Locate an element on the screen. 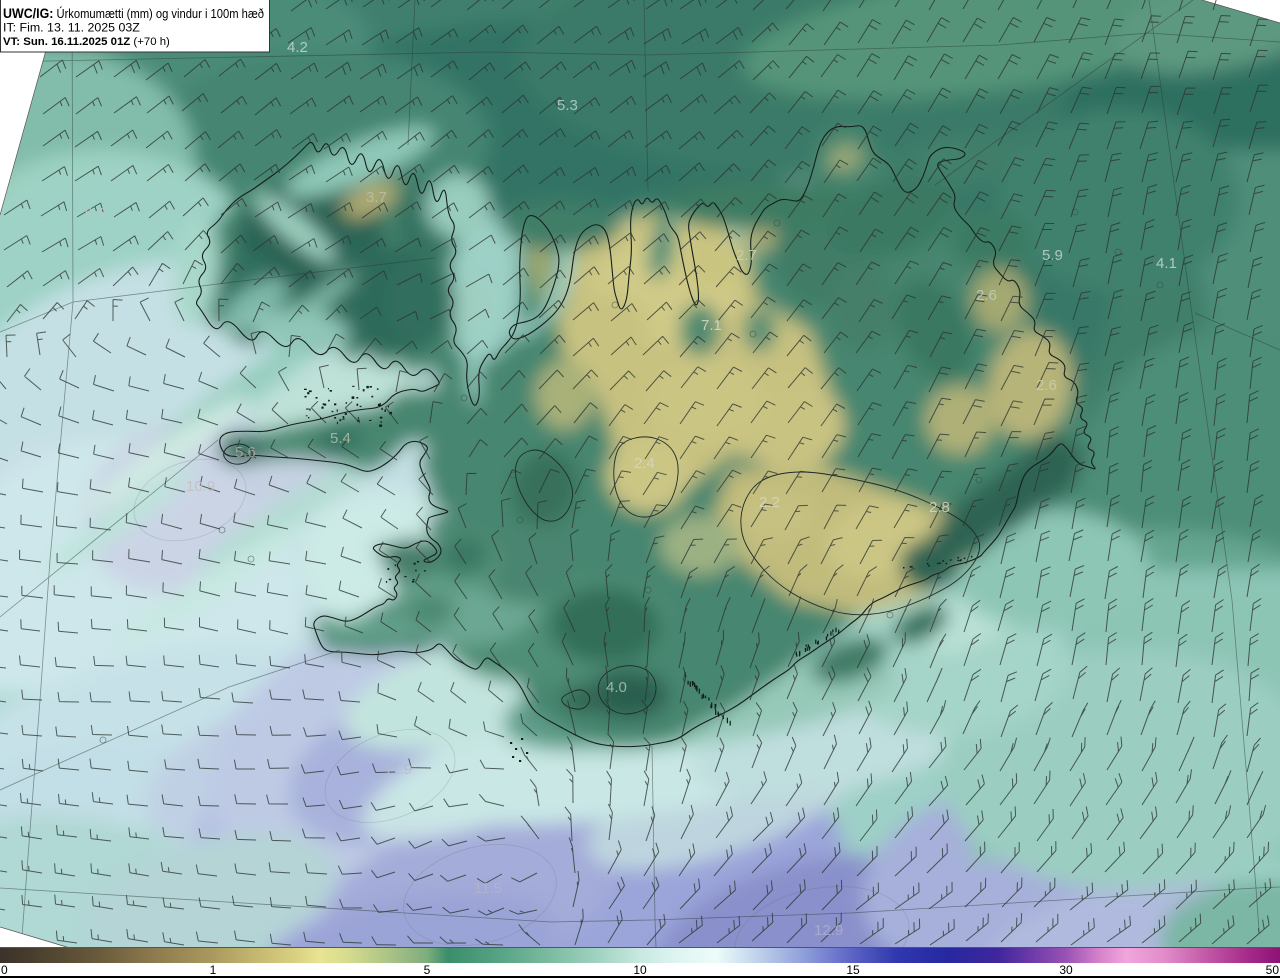 Image resolution: width=1280 pixels, height=978 pixels. svg-text: 0 is located at coordinates (4, 970).